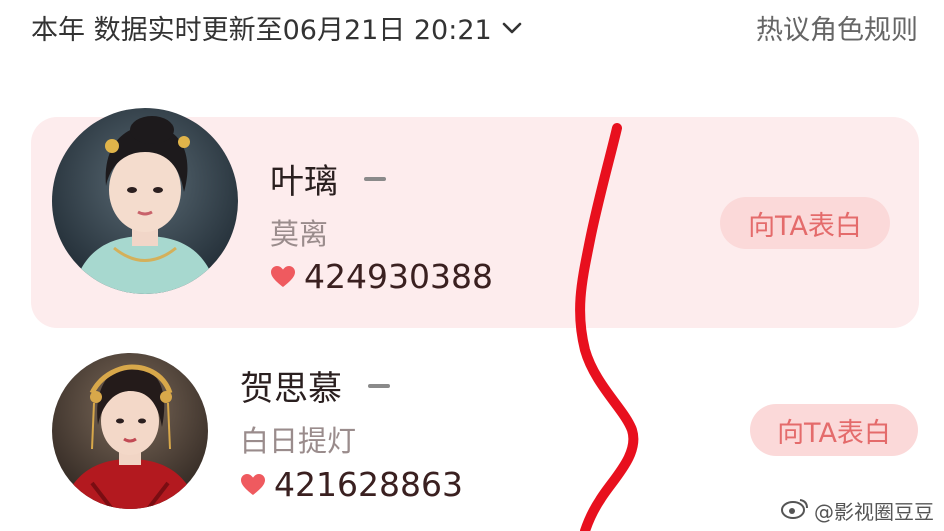  I want to click on watermark-text: @影视圈豆豆, so click(874, 512).